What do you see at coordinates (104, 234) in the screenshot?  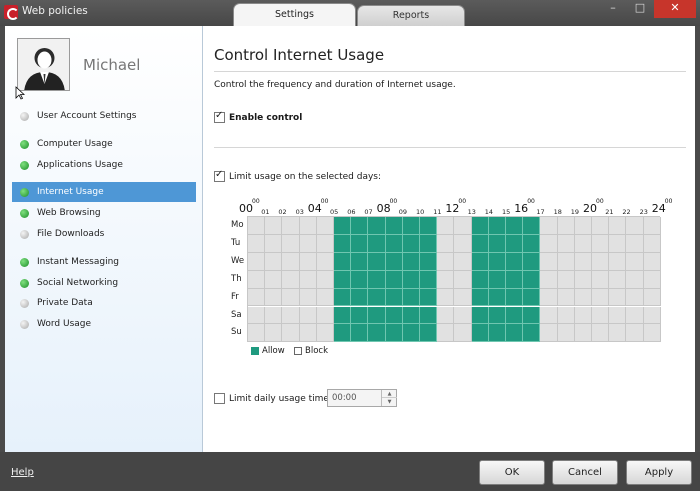 I see `sidebar-item-file-downloads: File Downloads` at bounding box center [104, 234].